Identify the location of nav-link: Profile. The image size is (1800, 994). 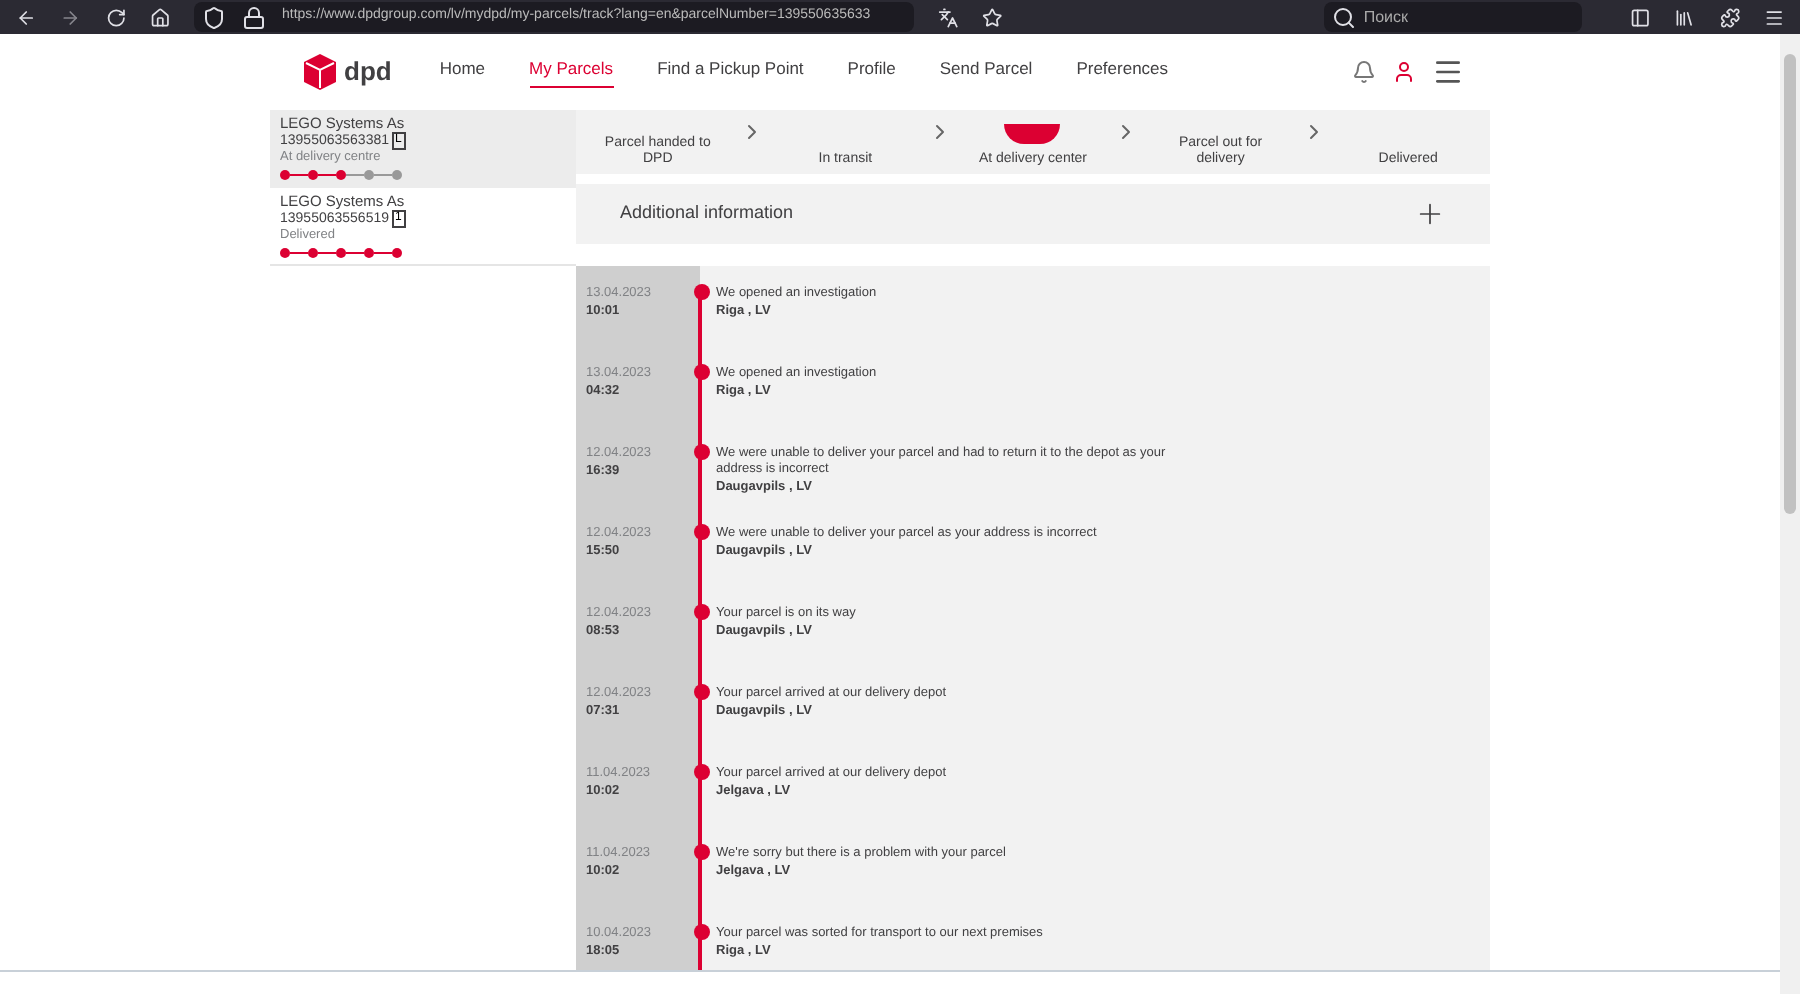
(871, 72).